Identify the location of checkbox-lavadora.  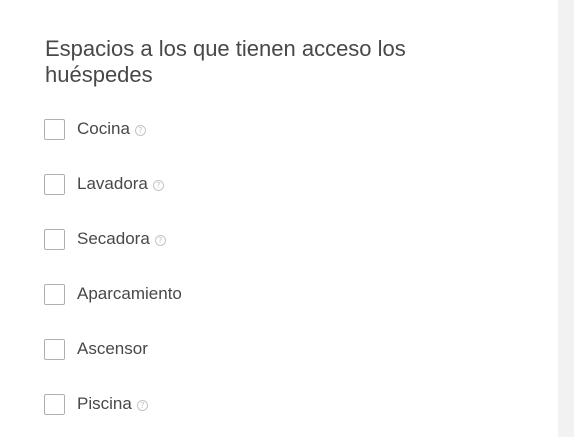
(54, 184).